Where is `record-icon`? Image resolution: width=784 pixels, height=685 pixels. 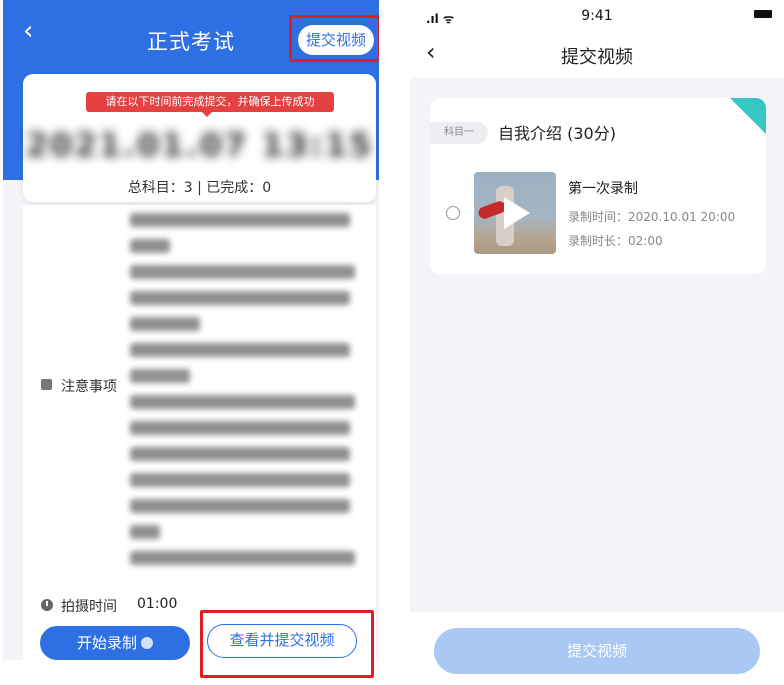
record-icon is located at coordinates (147, 643).